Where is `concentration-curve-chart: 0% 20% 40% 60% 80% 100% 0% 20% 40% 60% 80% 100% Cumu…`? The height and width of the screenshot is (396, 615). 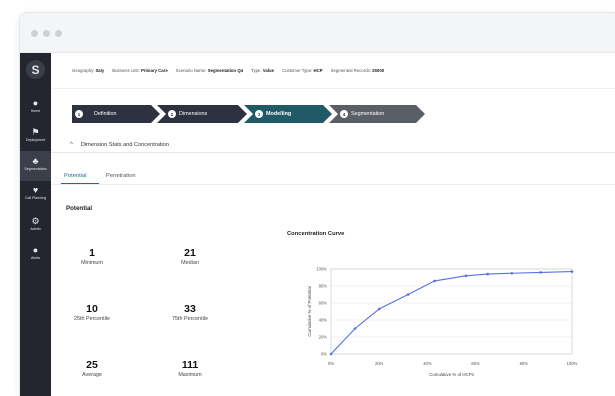 concentration-curve-chart: 0% 20% 40% 60% 80% 100% 0% 20% 40% 60% 80% 100% Cumu… is located at coordinates (442, 322).